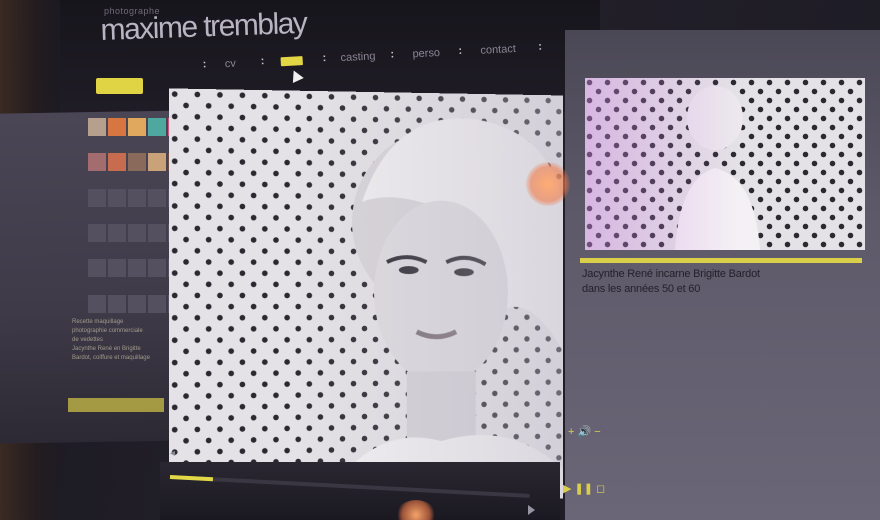  I want to click on description-line: de vedettes, so click(88, 340).